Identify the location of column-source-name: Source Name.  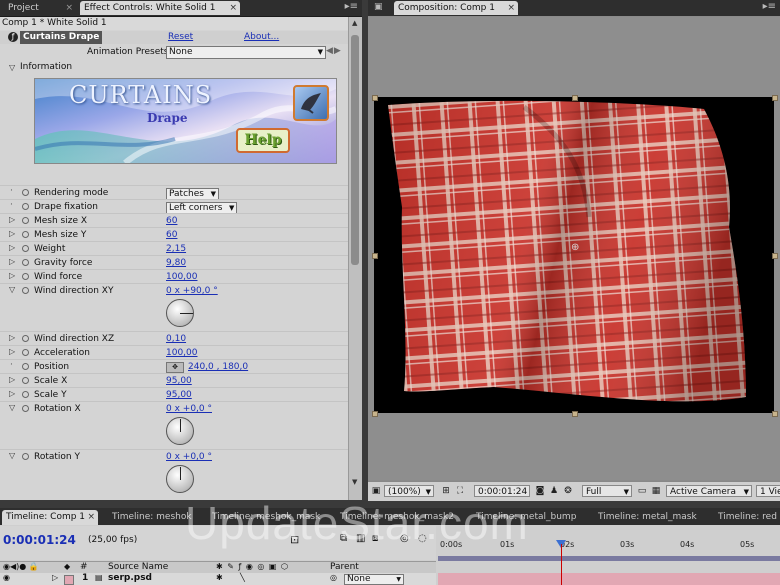
(138, 567).